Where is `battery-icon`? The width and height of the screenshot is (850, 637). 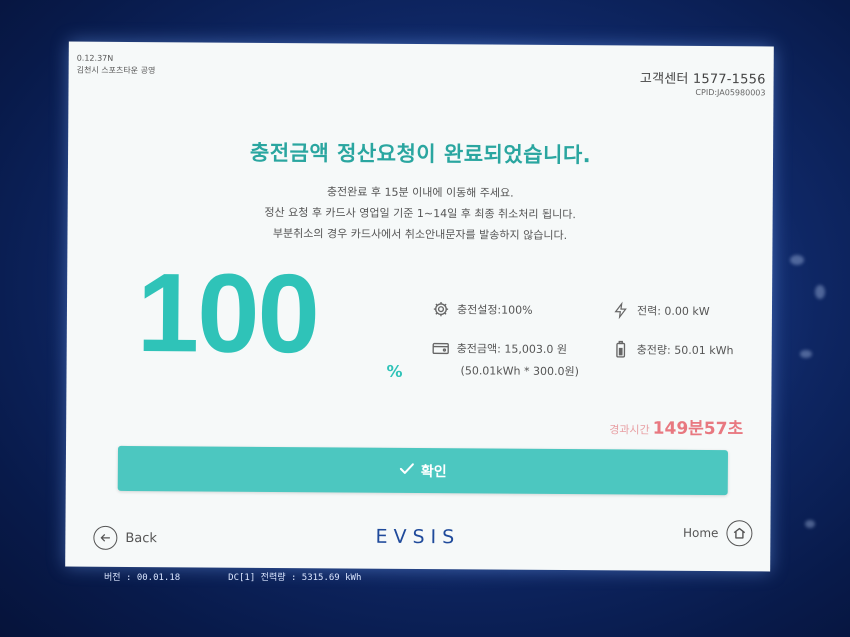
battery-icon is located at coordinates (621, 349).